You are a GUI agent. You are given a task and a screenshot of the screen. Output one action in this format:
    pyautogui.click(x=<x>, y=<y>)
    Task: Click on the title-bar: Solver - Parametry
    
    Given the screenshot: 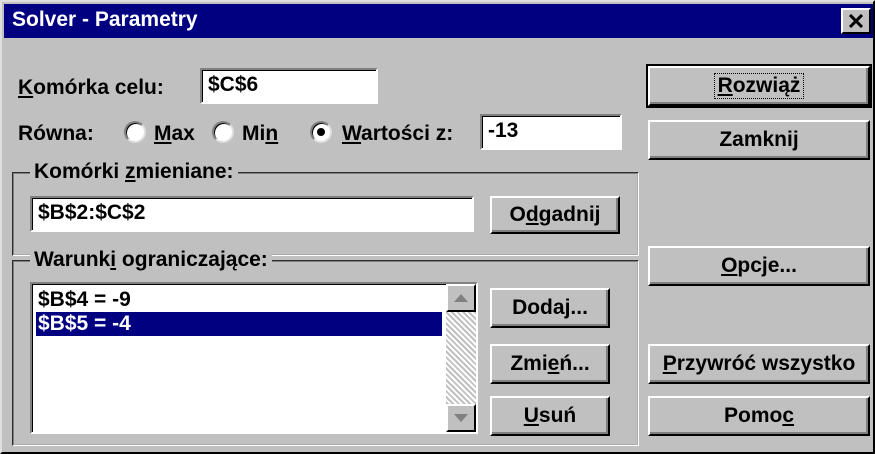 What is the action you would take?
    pyautogui.click(x=438, y=21)
    